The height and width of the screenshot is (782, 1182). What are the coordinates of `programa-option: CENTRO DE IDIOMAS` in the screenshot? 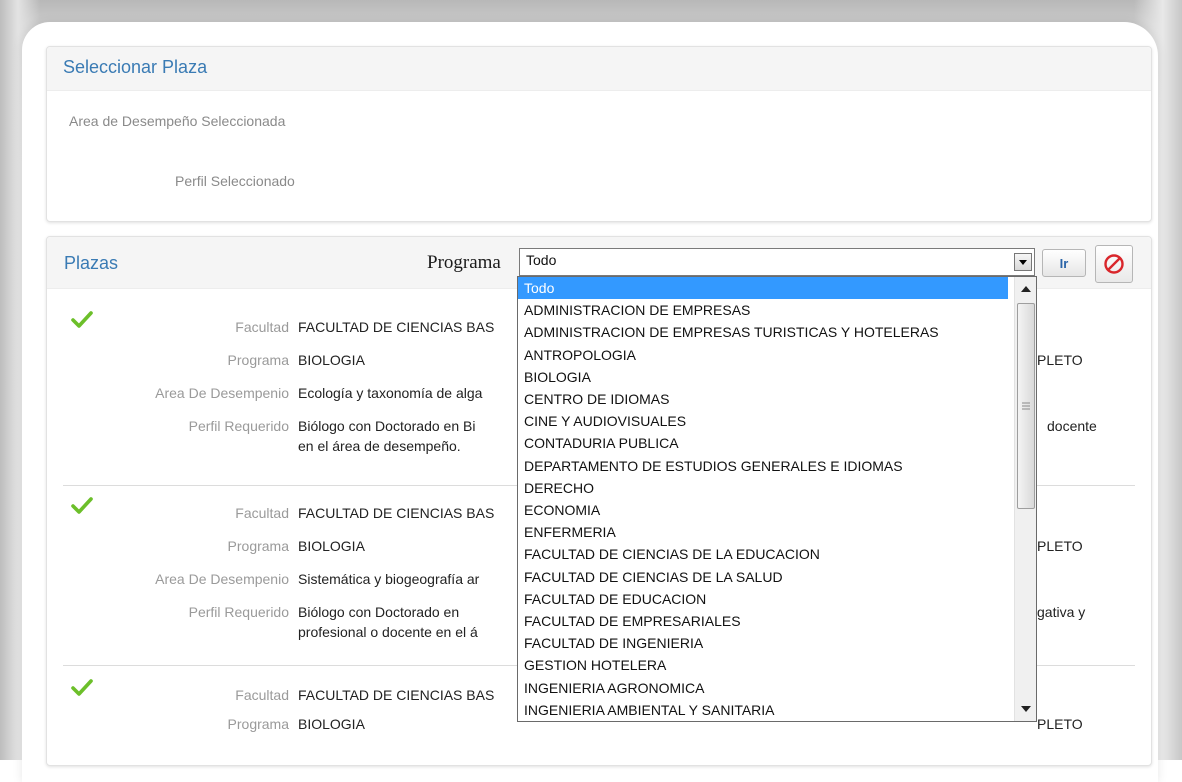 It's located at (763, 399).